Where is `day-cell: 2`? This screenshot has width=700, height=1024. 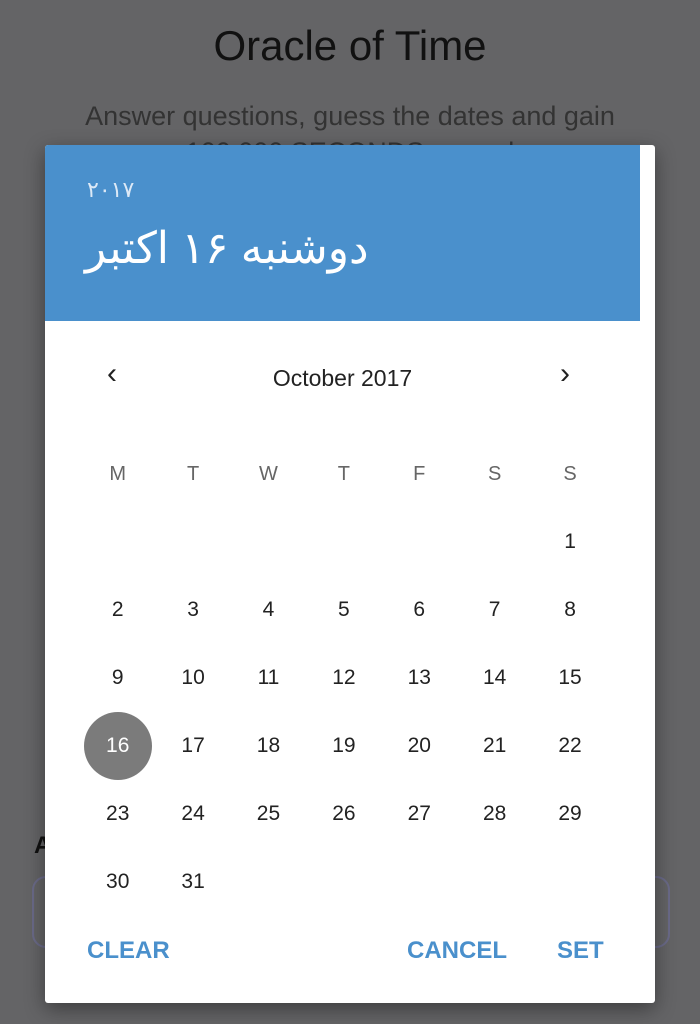
day-cell: 2 is located at coordinates (117, 610).